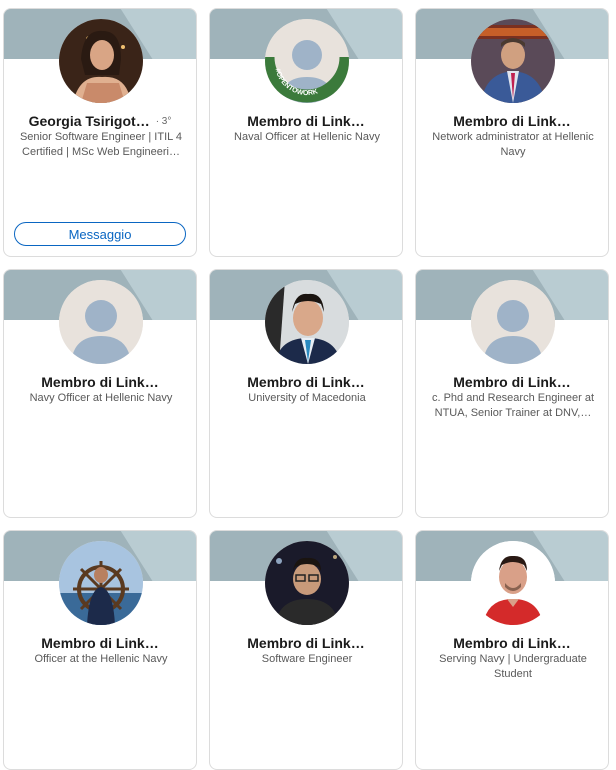 This screenshot has height=770, width=616. I want to click on profile-headline: Serving Navy | Undergraduate Student, so click(513, 666).